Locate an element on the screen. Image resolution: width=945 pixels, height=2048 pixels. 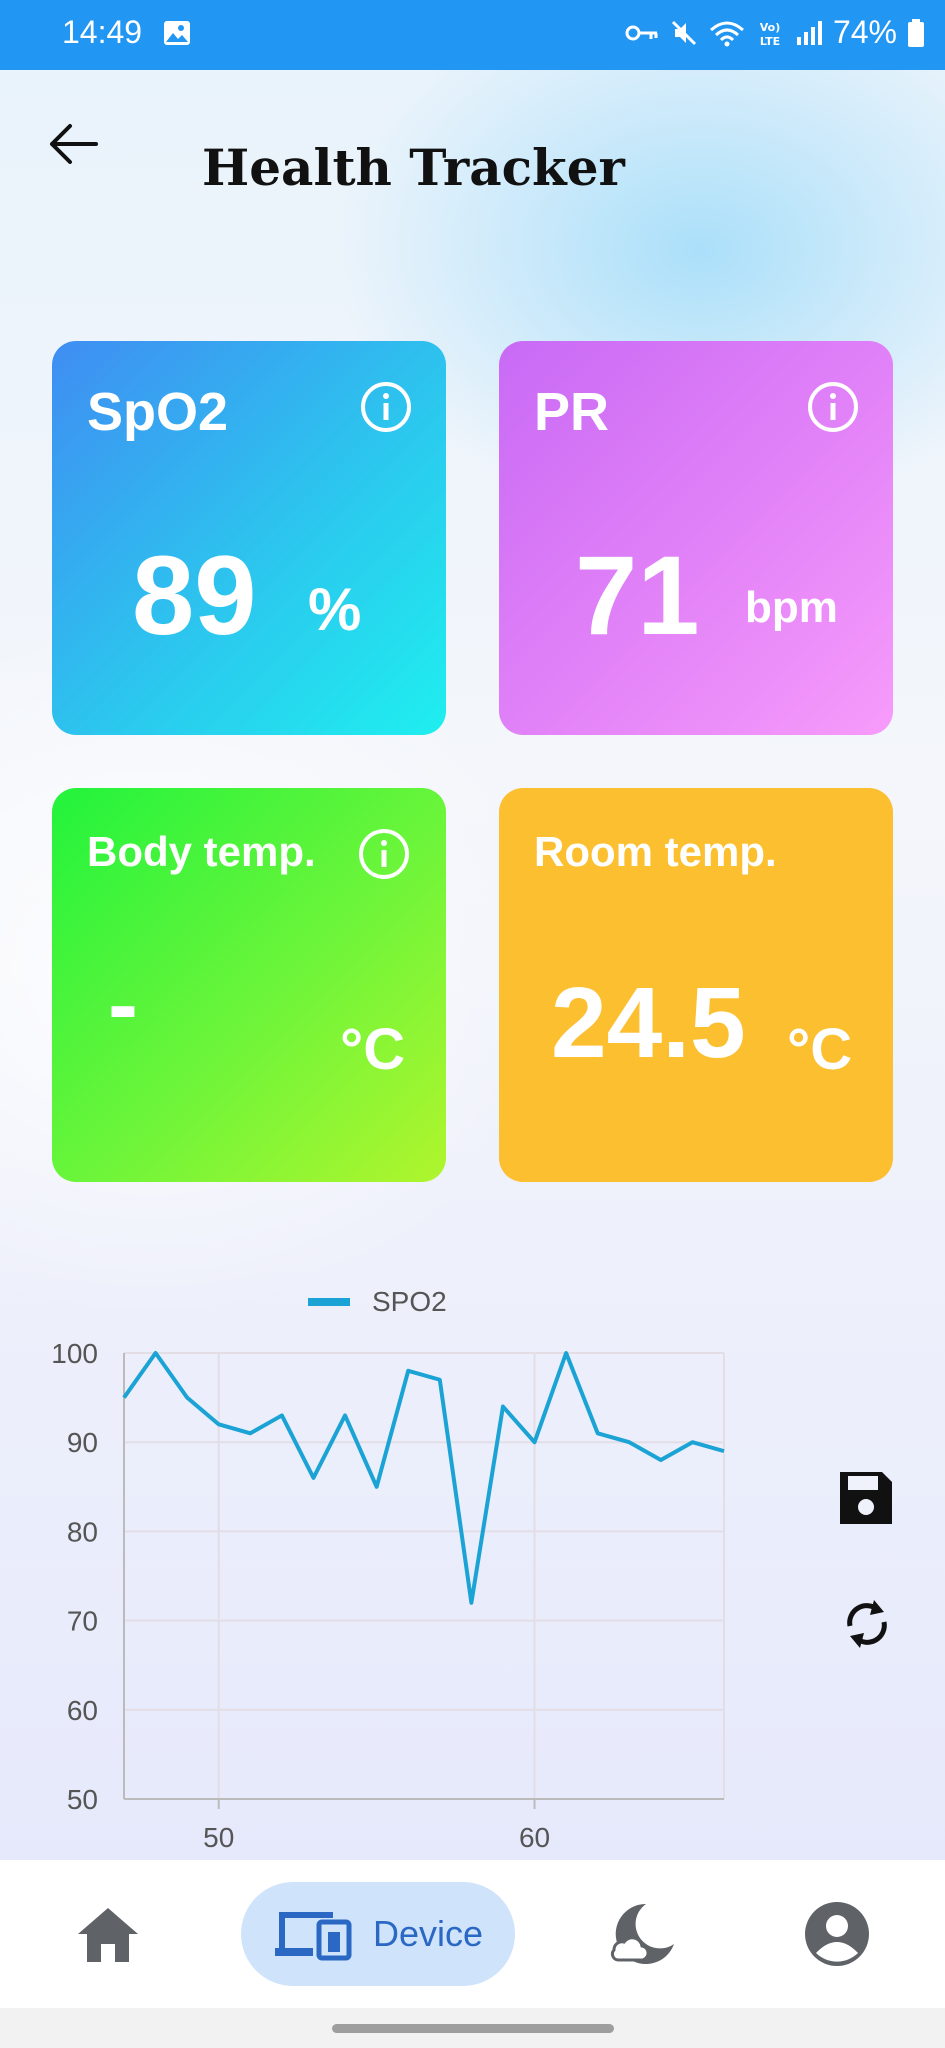
spo2-card: SpO2 89 % is located at coordinates (249, 538).